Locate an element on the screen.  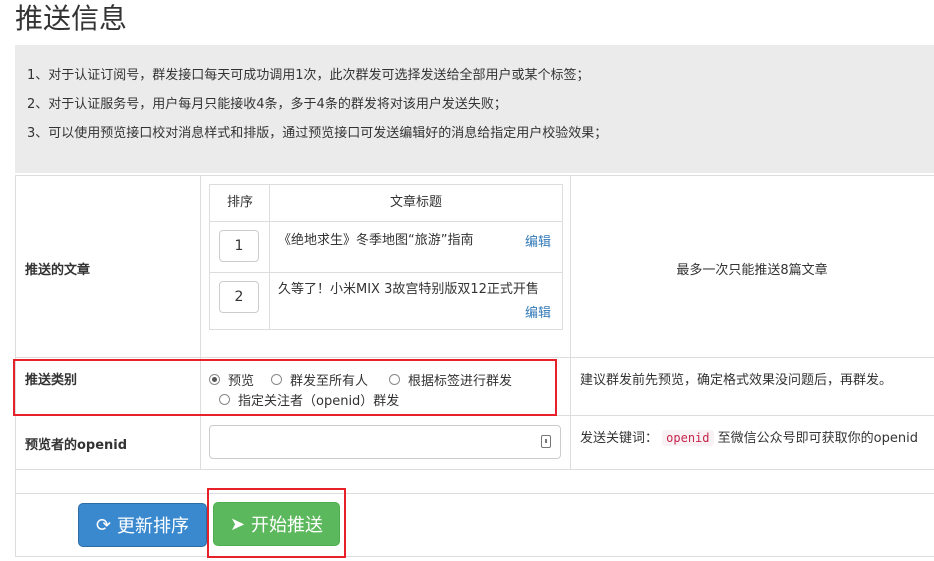
radio-by-tag: 根据标签进行群发 is located at coordinates (450, 379).